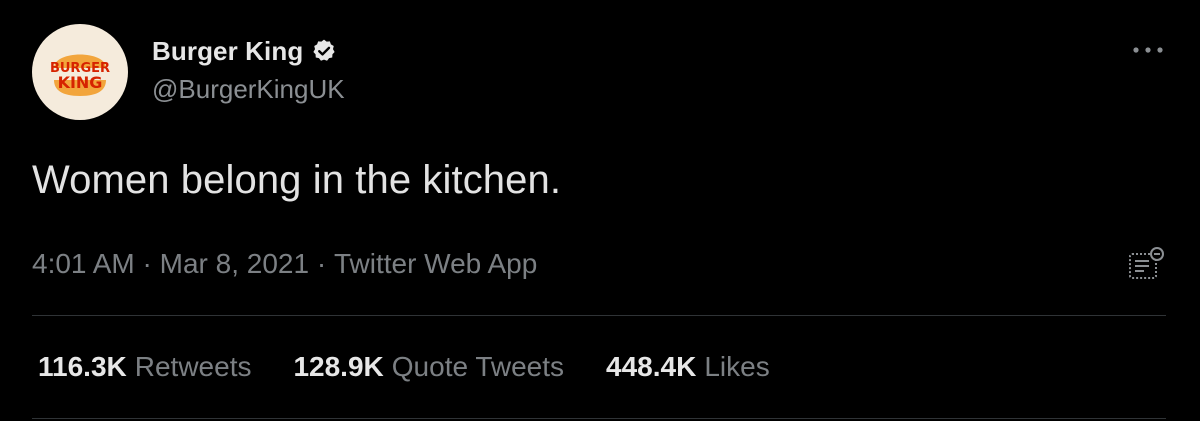 The width and height of the screenshot is (1200, 421). What do you see at coordinates (324, 51) in the screenshot?
I see `verified-badge-icon` at bounding box center [324, 51].